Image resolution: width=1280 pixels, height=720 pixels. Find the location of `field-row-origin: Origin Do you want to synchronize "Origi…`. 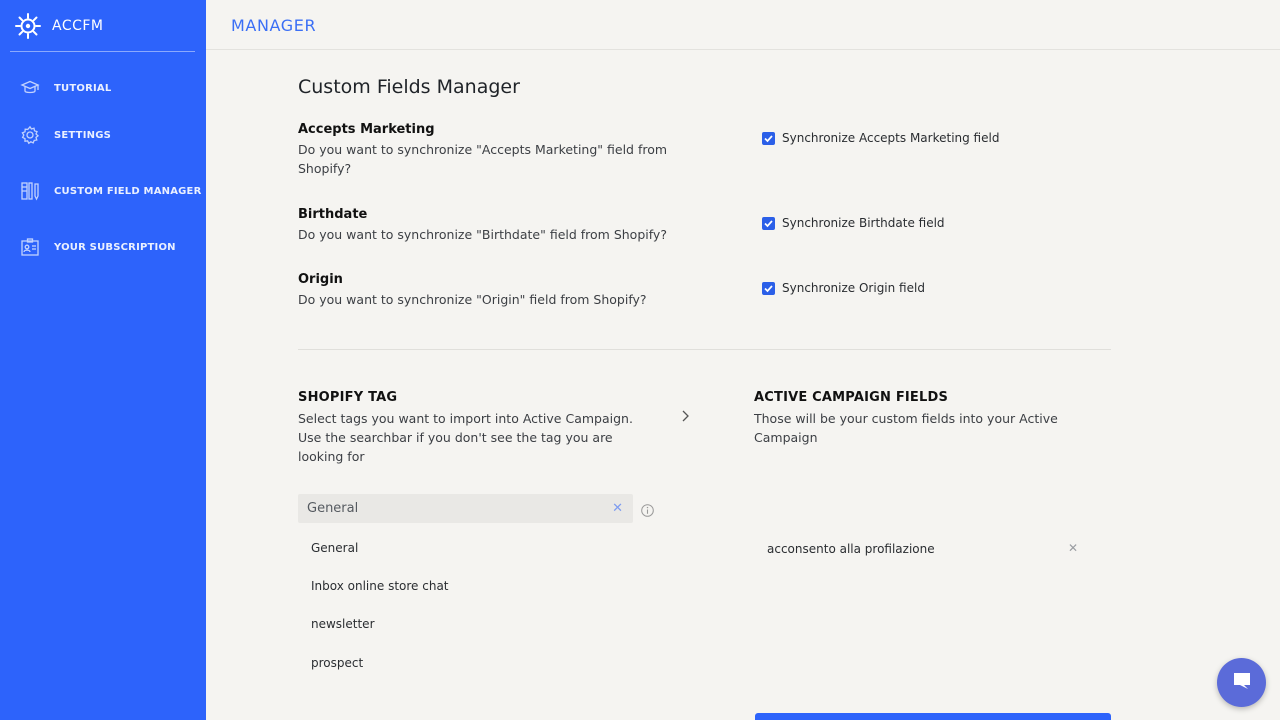

field-row-origin: Origin Do you want to synchronize "Origi… is located at coordinates (708, 290).